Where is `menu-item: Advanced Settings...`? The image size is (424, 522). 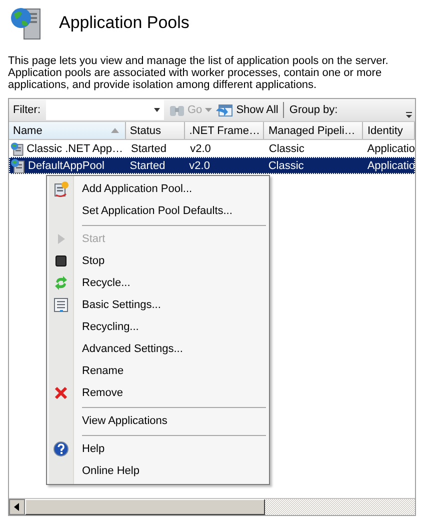
menu-item: Advanced Settings... is located at coordinates (158, 349).